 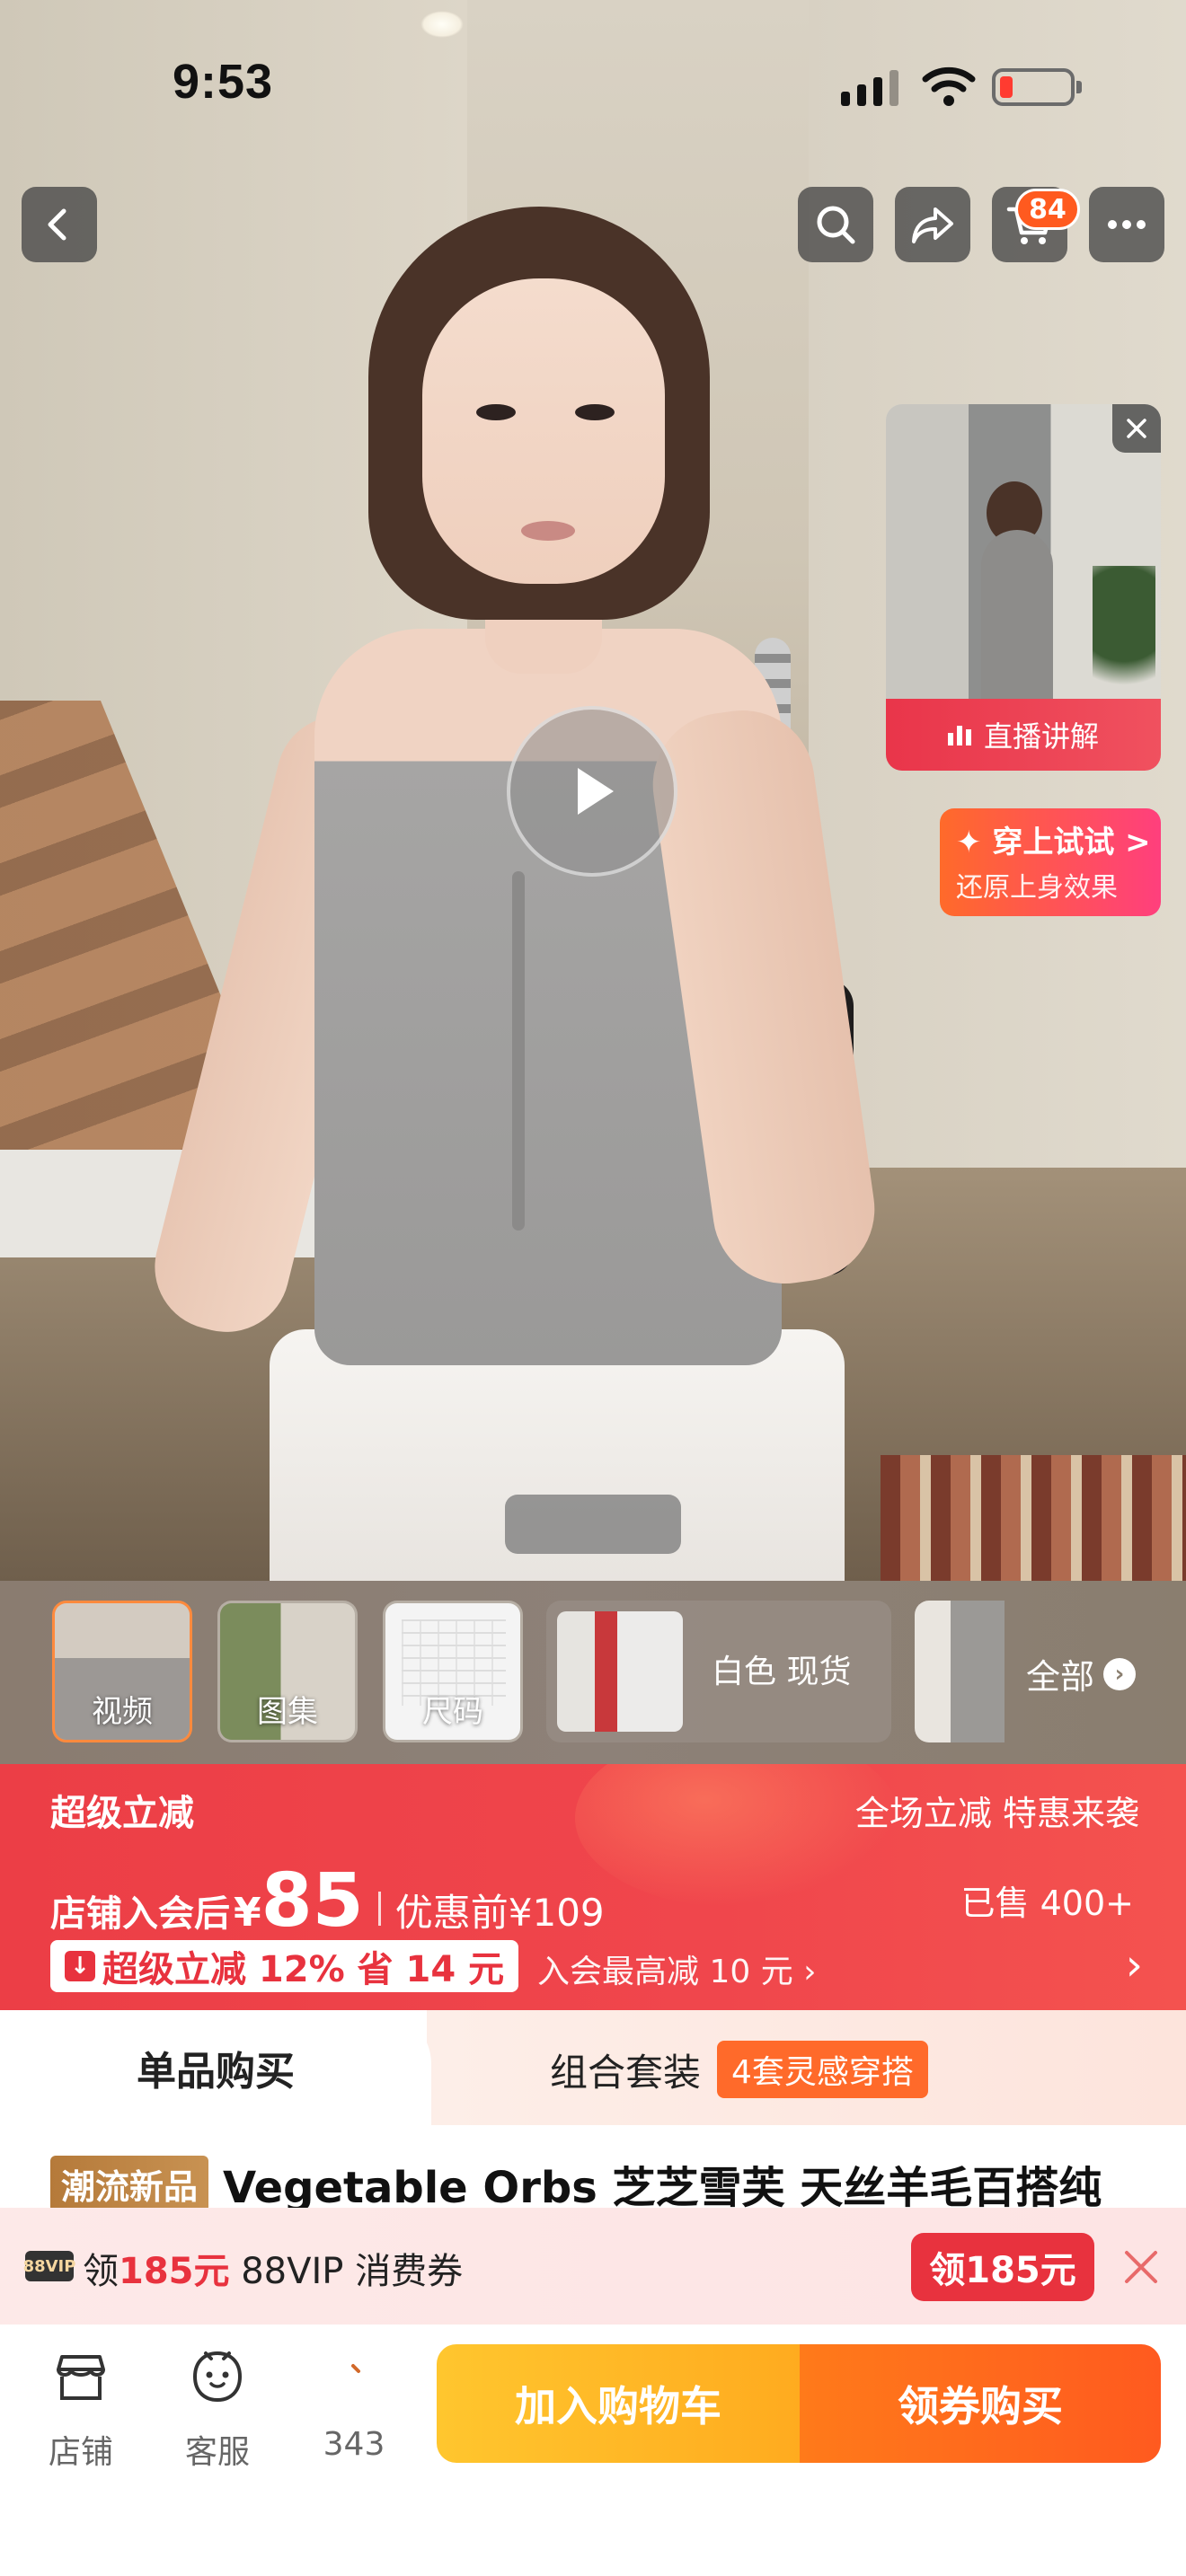 I want to click on play-video-button, so click(x=592, y=791).